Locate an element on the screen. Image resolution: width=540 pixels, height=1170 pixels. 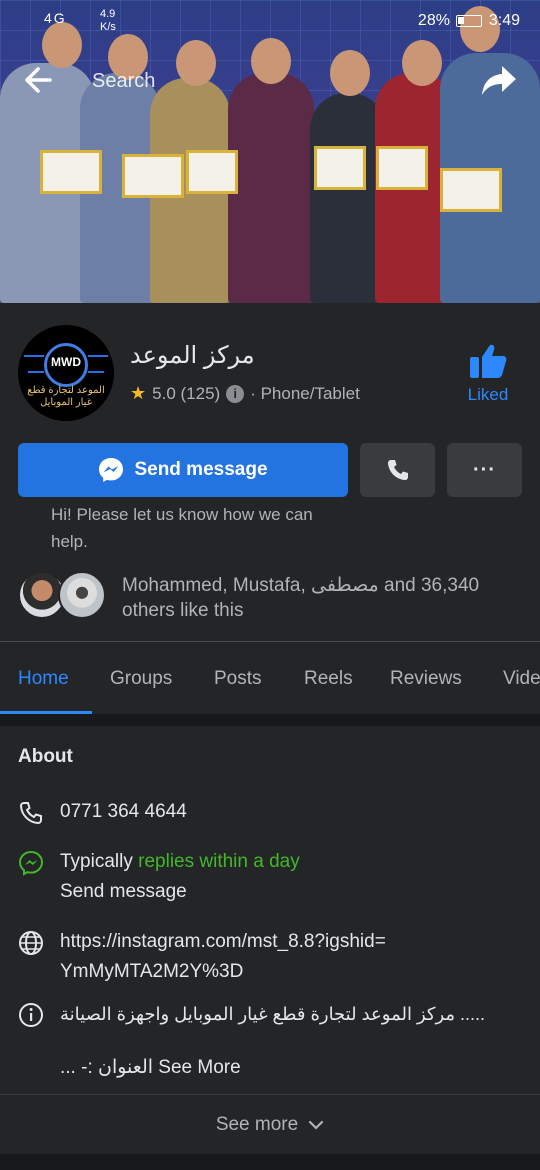
messenger-icon is located at coordinates (111, 470).